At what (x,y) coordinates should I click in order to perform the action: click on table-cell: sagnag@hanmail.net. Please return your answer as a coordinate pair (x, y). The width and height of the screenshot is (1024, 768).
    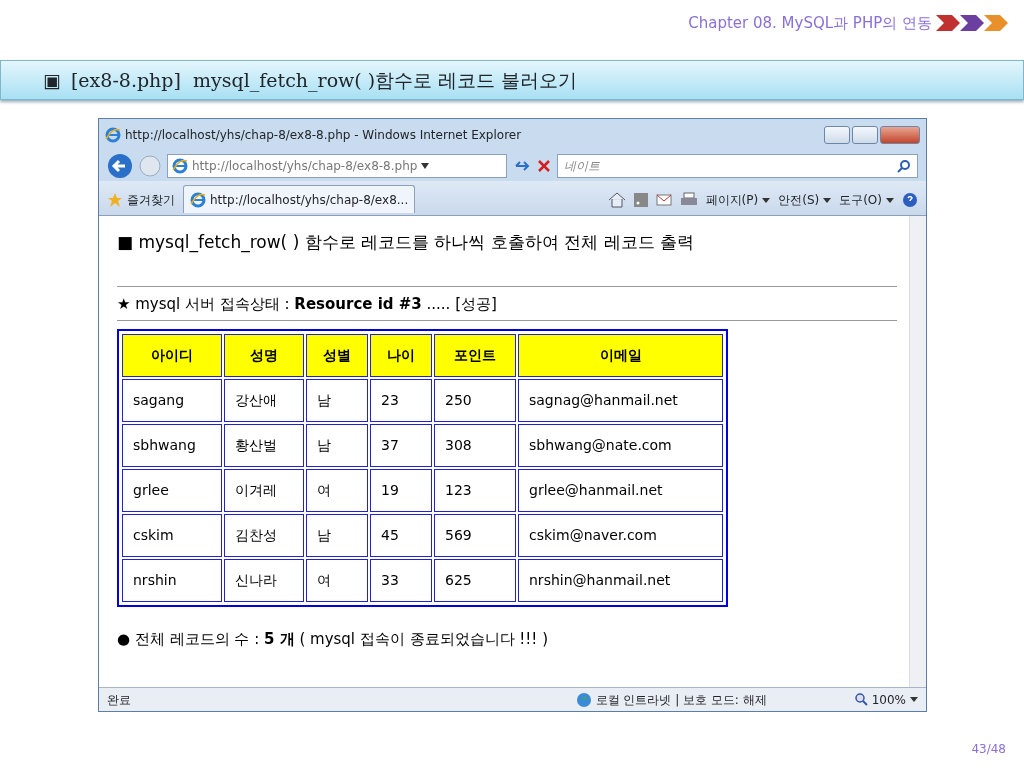
    Looking at the image, I should click on (620, 400).